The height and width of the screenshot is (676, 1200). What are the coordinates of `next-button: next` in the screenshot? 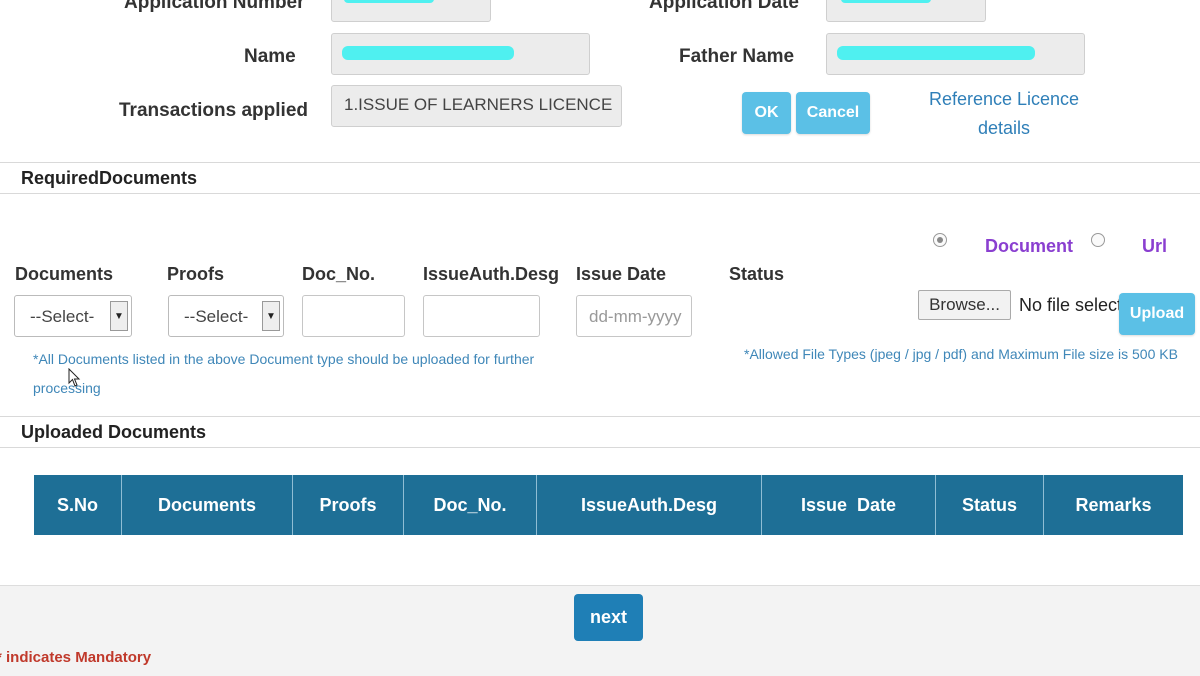 It's located at (608, 617).